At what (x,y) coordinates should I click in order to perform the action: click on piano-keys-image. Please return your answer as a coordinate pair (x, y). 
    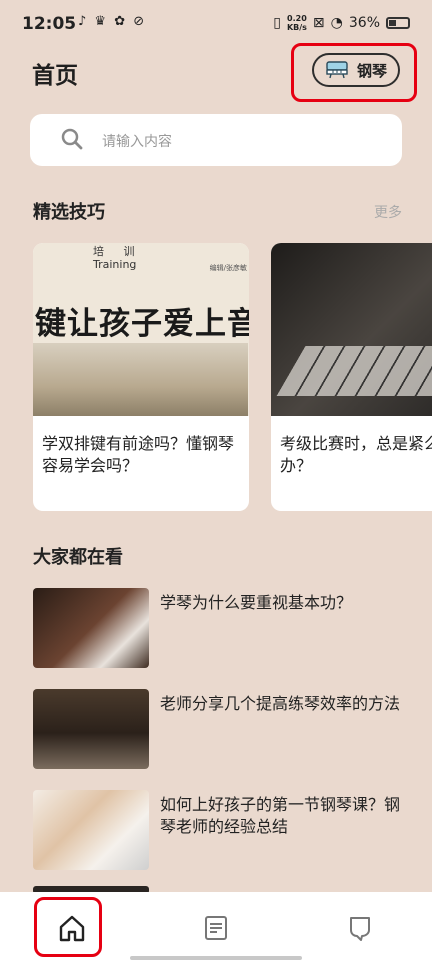
    Looking at the image, I should click on (354, 371).